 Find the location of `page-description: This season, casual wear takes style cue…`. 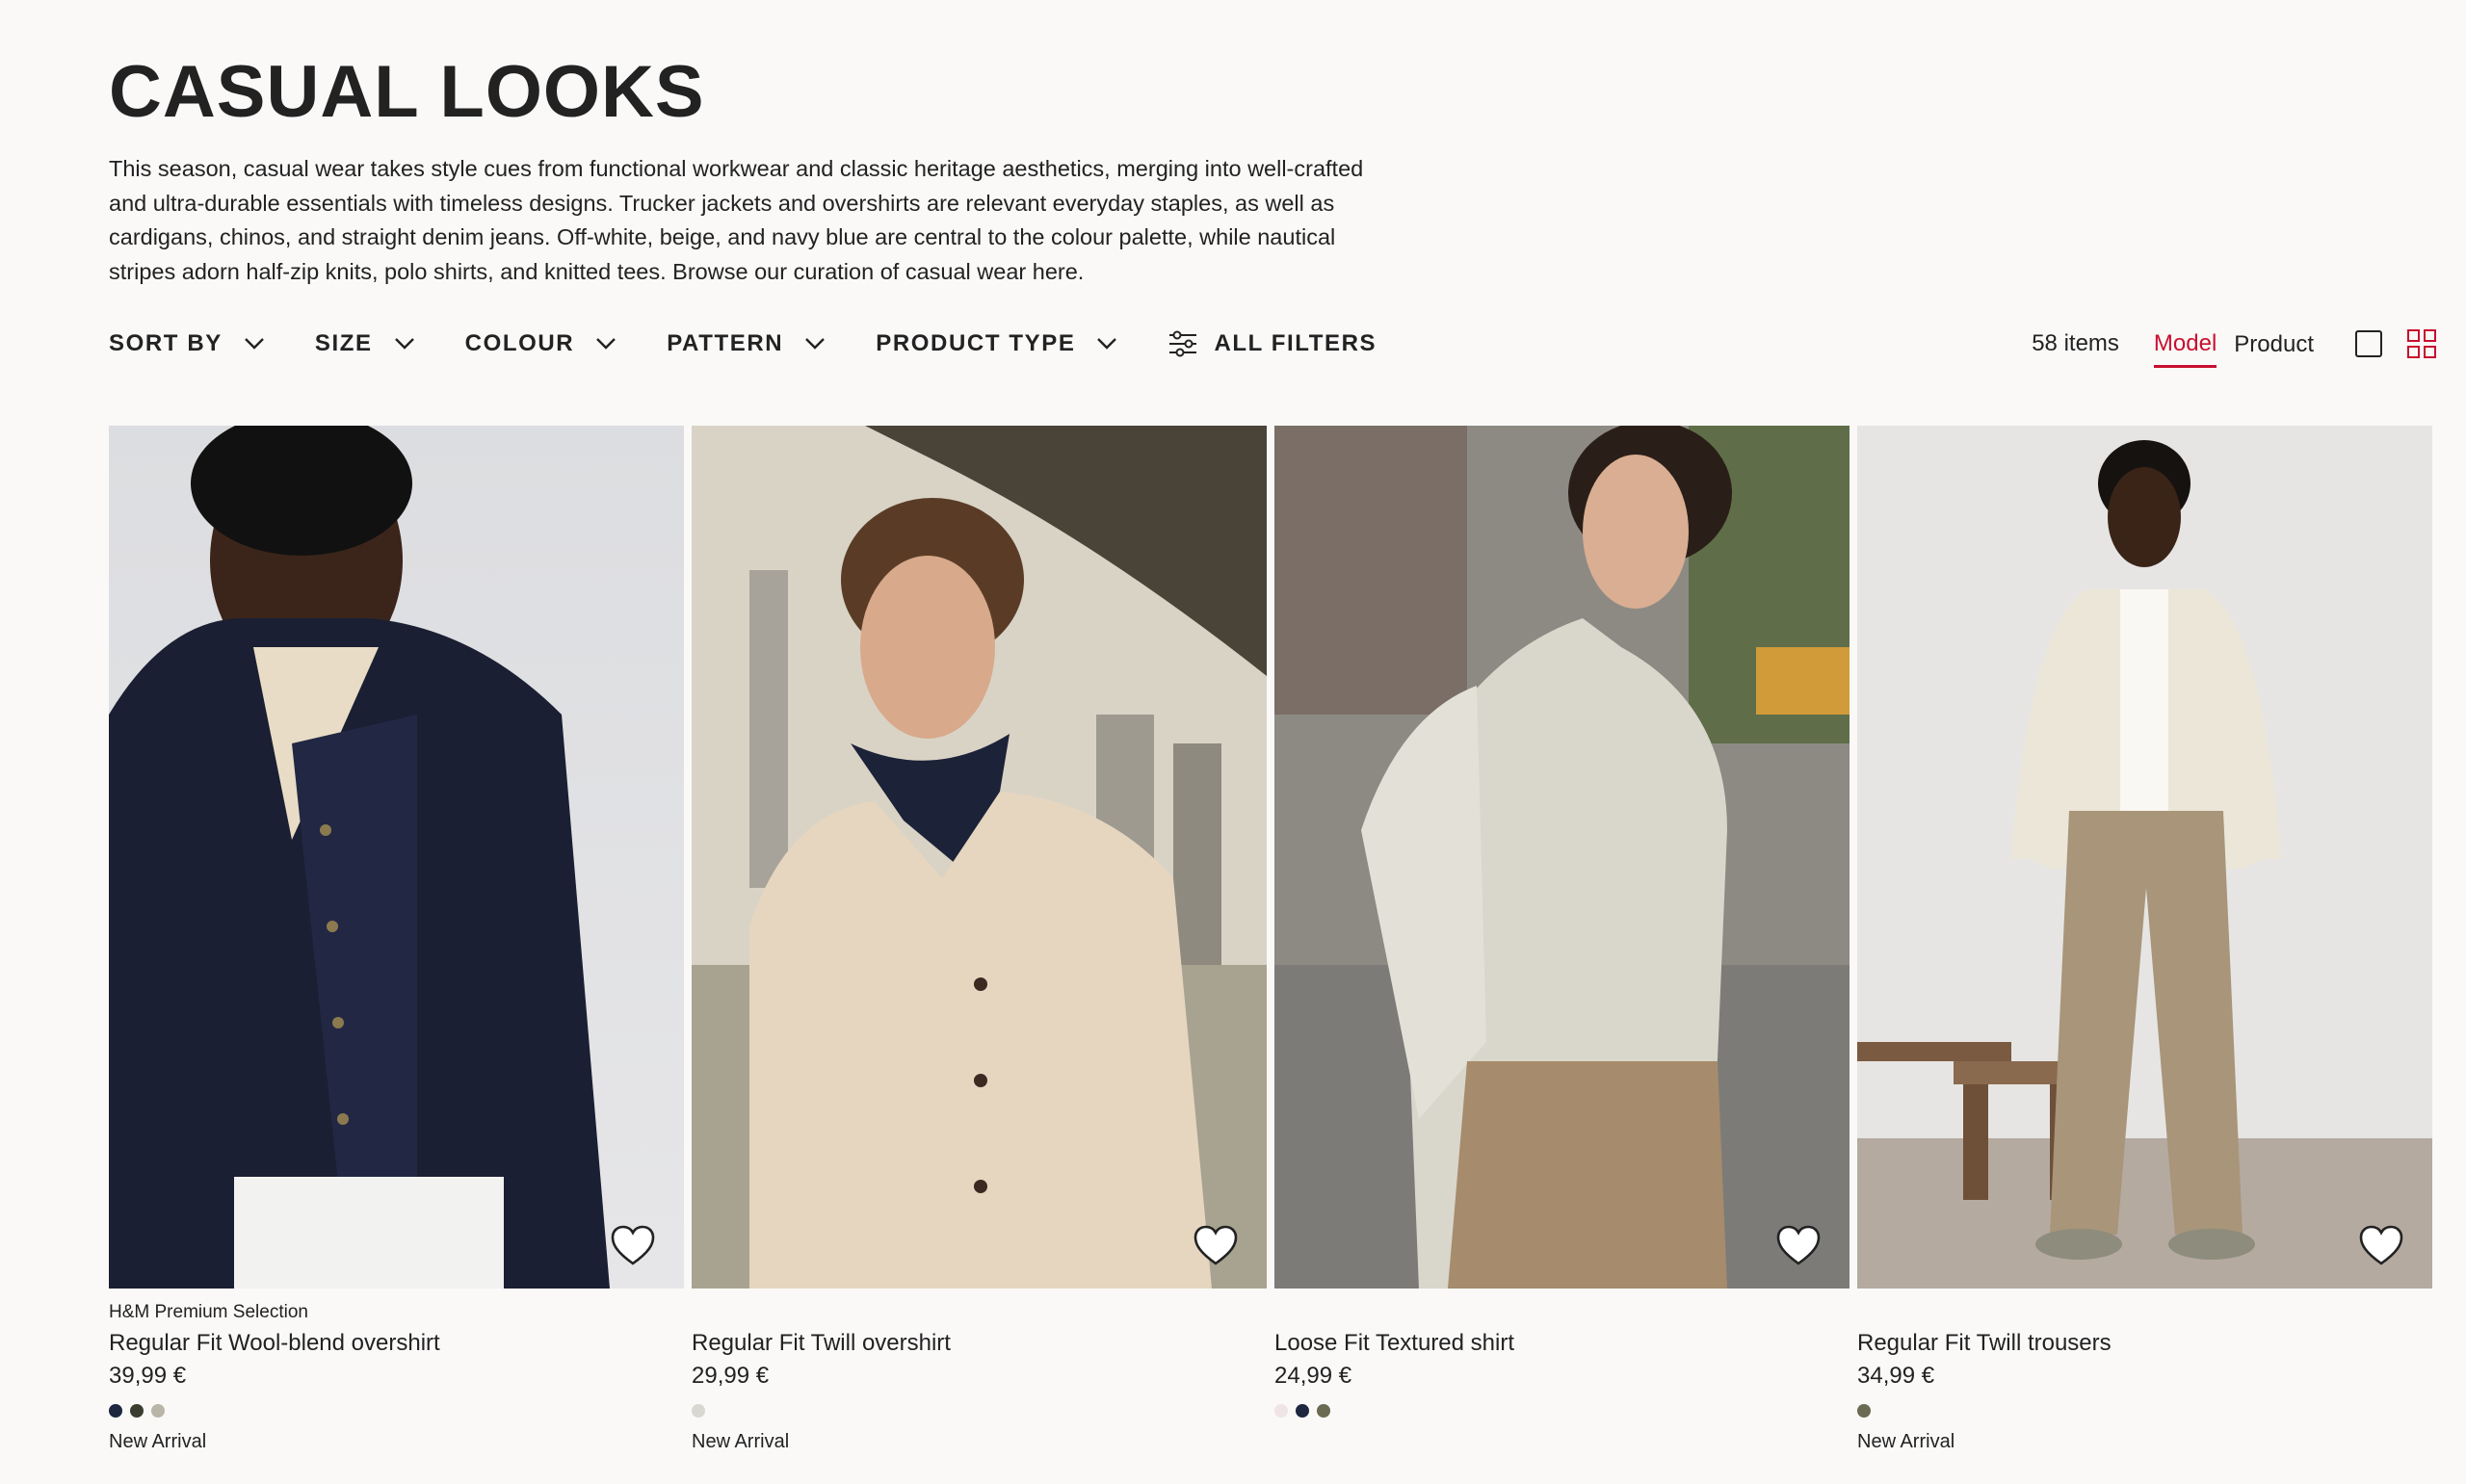

page-description: This season, casual wear takes style cue… is located at coordinates (736, 220).